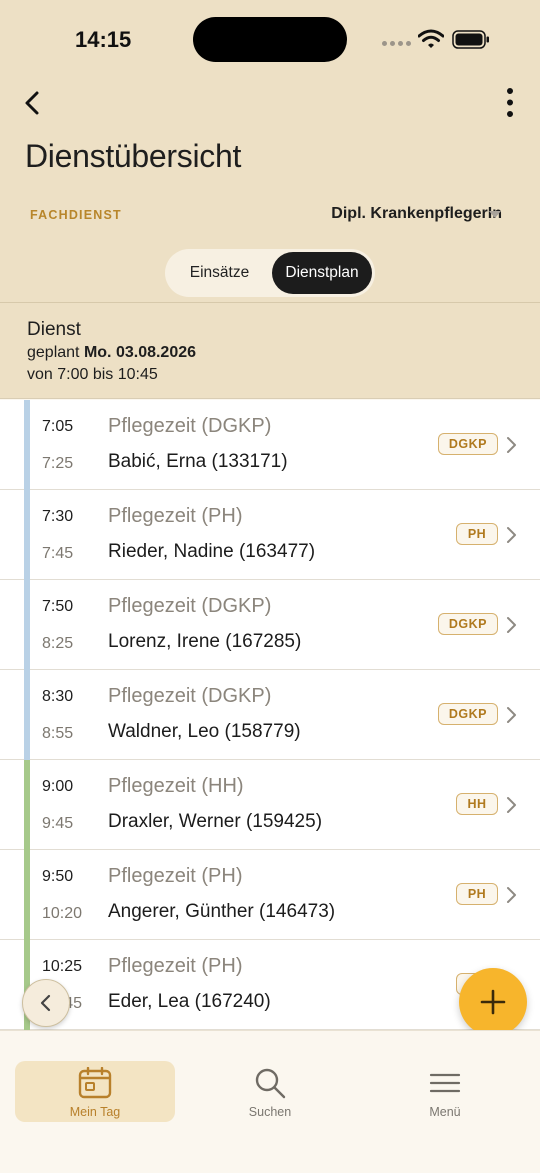 Image resolution: width=540 pixels, height=1173 pixels. I want to click on patient-name: Rieder, Nadine (163477), so click(212, 551).